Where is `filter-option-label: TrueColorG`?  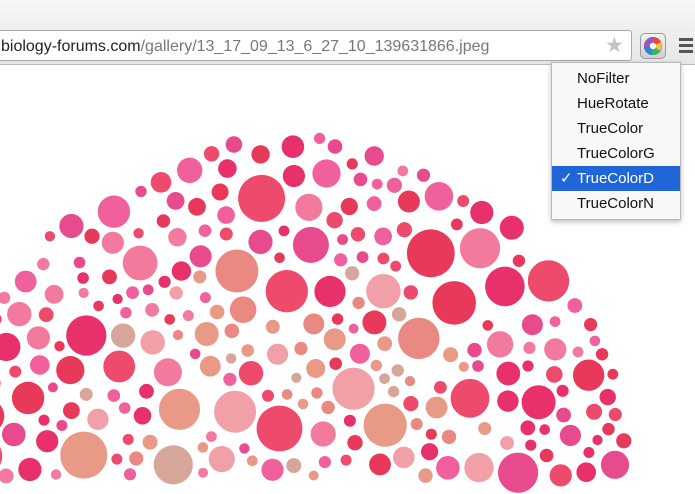 filter-option-label: TrueColorG is located at coordinates (616, 153).